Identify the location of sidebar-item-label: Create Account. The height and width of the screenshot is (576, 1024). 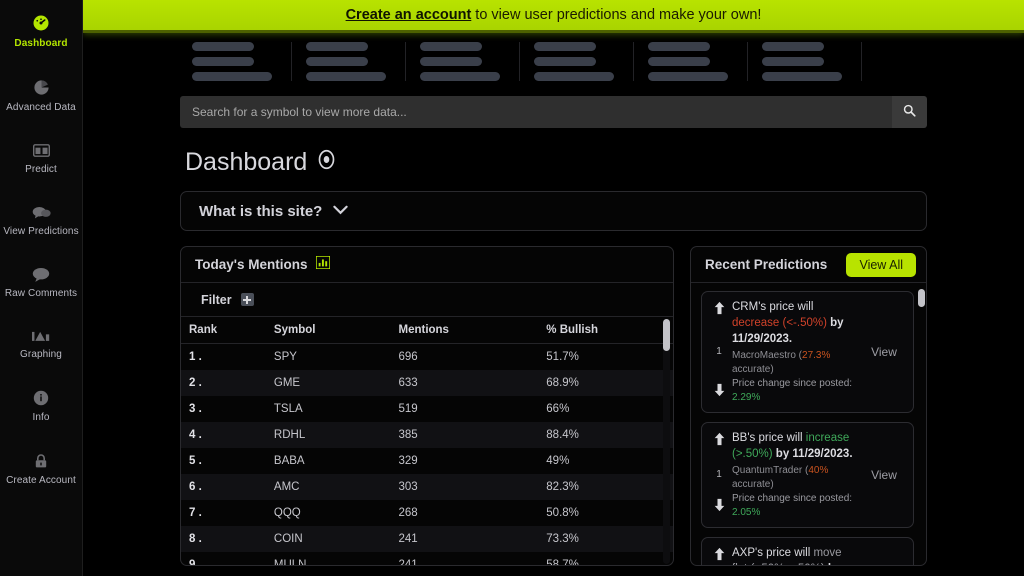
(41, 480).